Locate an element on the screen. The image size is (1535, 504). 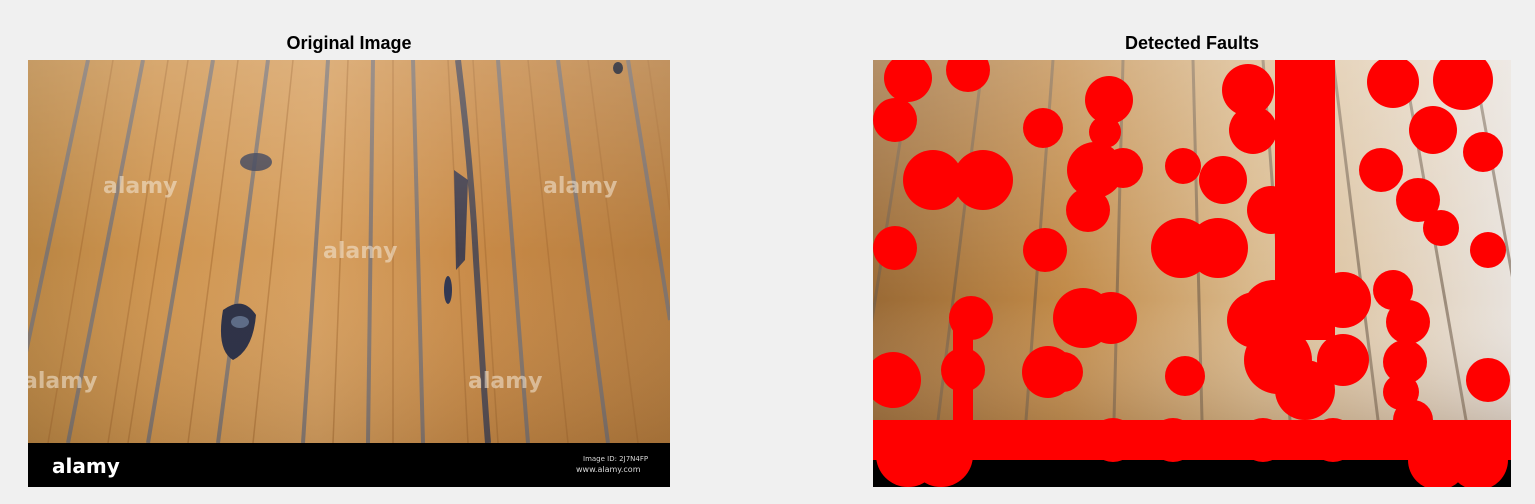
right-panel-title: Detected Faults is located at coordinates (1192, 43).